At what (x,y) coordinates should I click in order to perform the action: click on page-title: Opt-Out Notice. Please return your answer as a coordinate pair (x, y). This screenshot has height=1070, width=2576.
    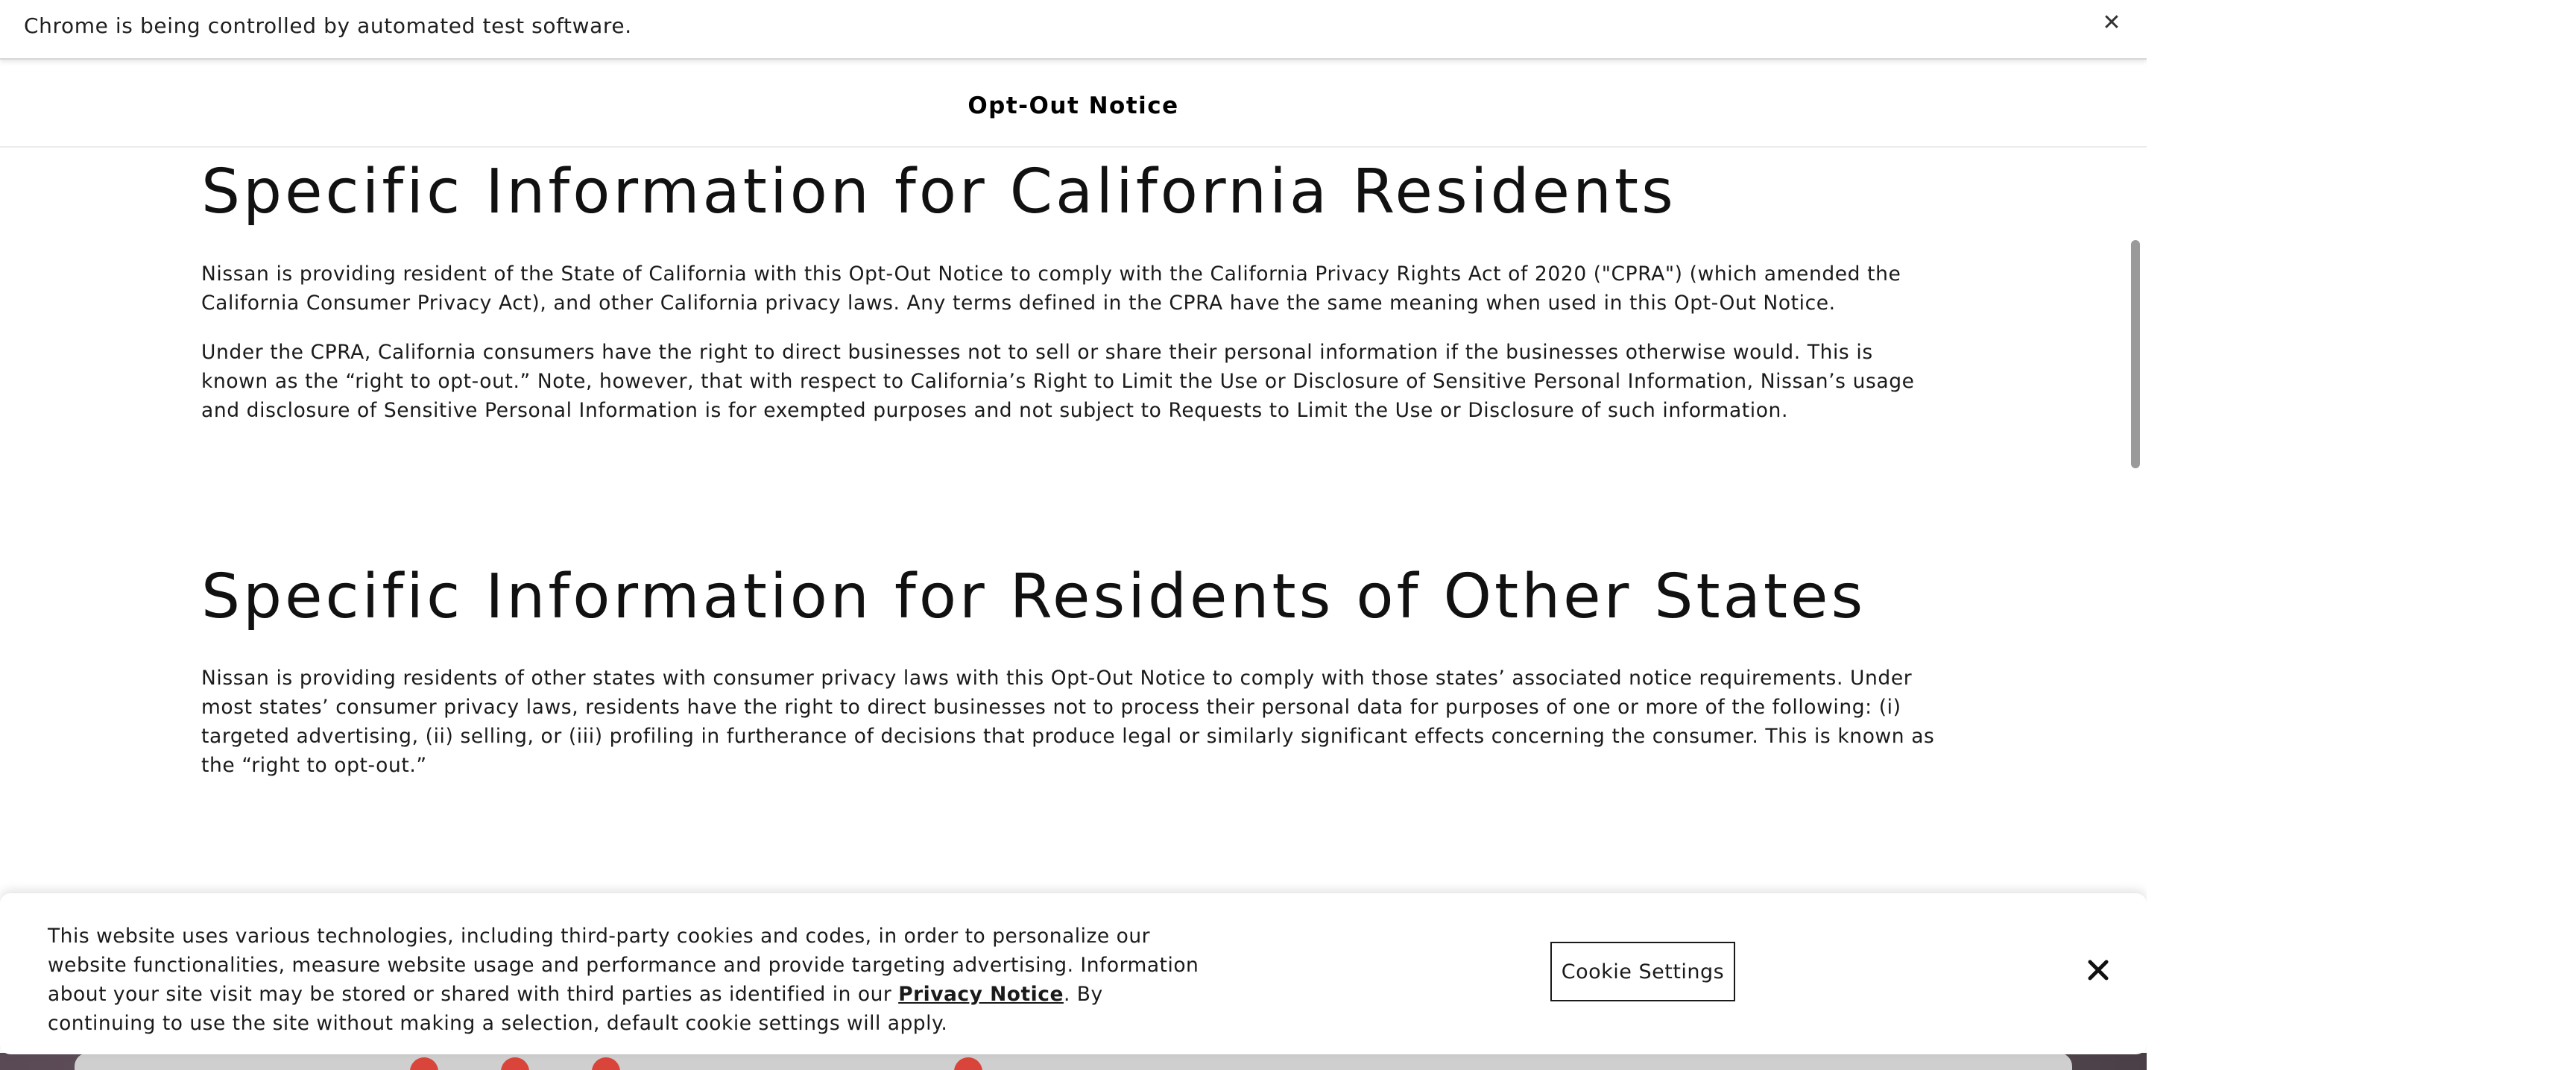
    Looking at the image, I should click on (1073, 105).